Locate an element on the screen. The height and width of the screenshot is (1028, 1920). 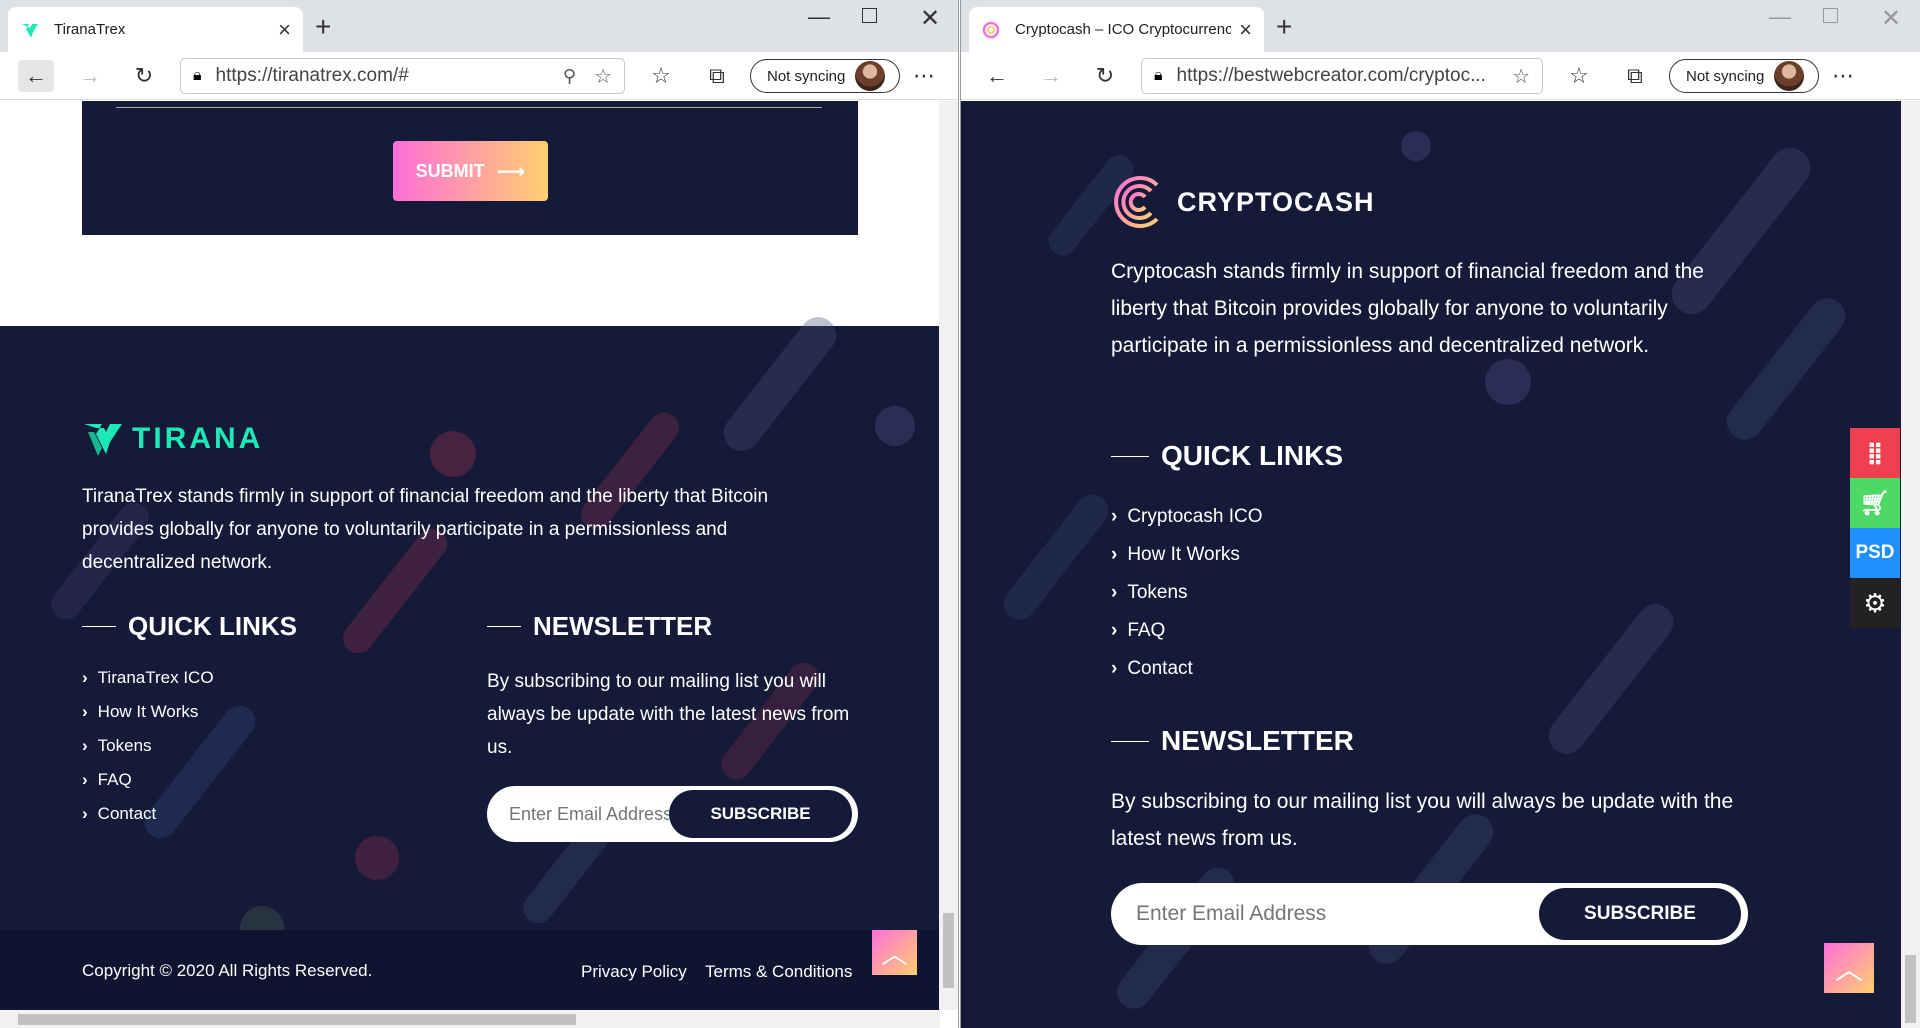
address-bar: 🔒︎ https://tiranatrex.com/# ⚲ ☆ is located at coordinates (402, 76).